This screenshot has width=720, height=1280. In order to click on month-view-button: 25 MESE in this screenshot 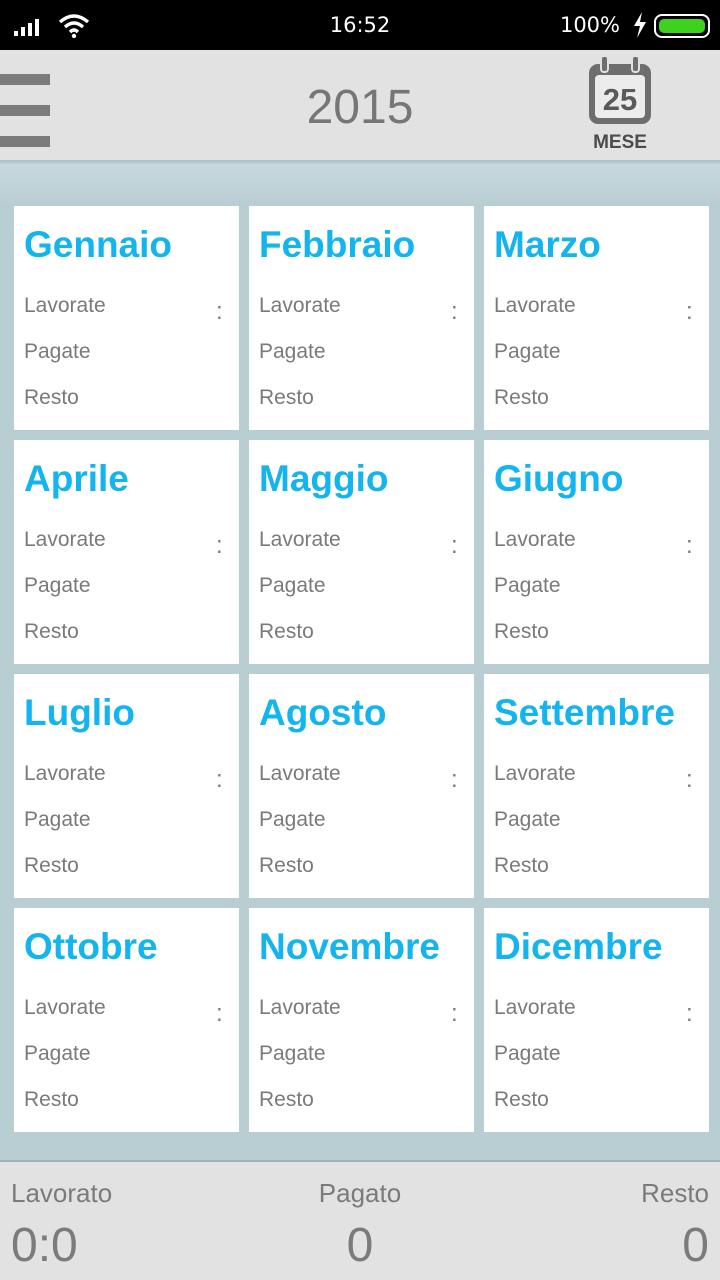, I will do `click(620, 106)`.